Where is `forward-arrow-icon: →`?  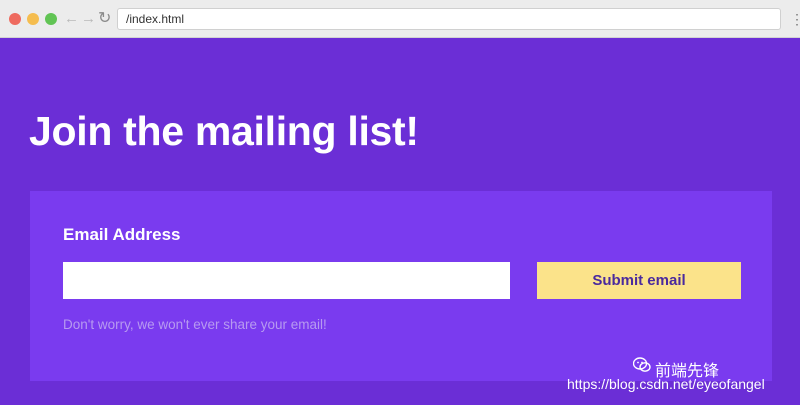
forward-arrow-icon: → is located at coordinates (88, 19).